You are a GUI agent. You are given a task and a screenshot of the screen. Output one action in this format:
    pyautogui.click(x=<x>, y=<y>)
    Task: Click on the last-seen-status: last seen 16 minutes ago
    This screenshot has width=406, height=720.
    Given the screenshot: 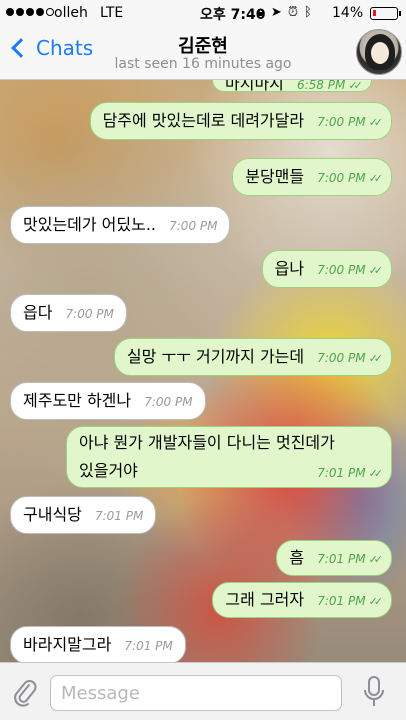 What is the action you would take?
    pyautogui.click(x=203, y=64)
    